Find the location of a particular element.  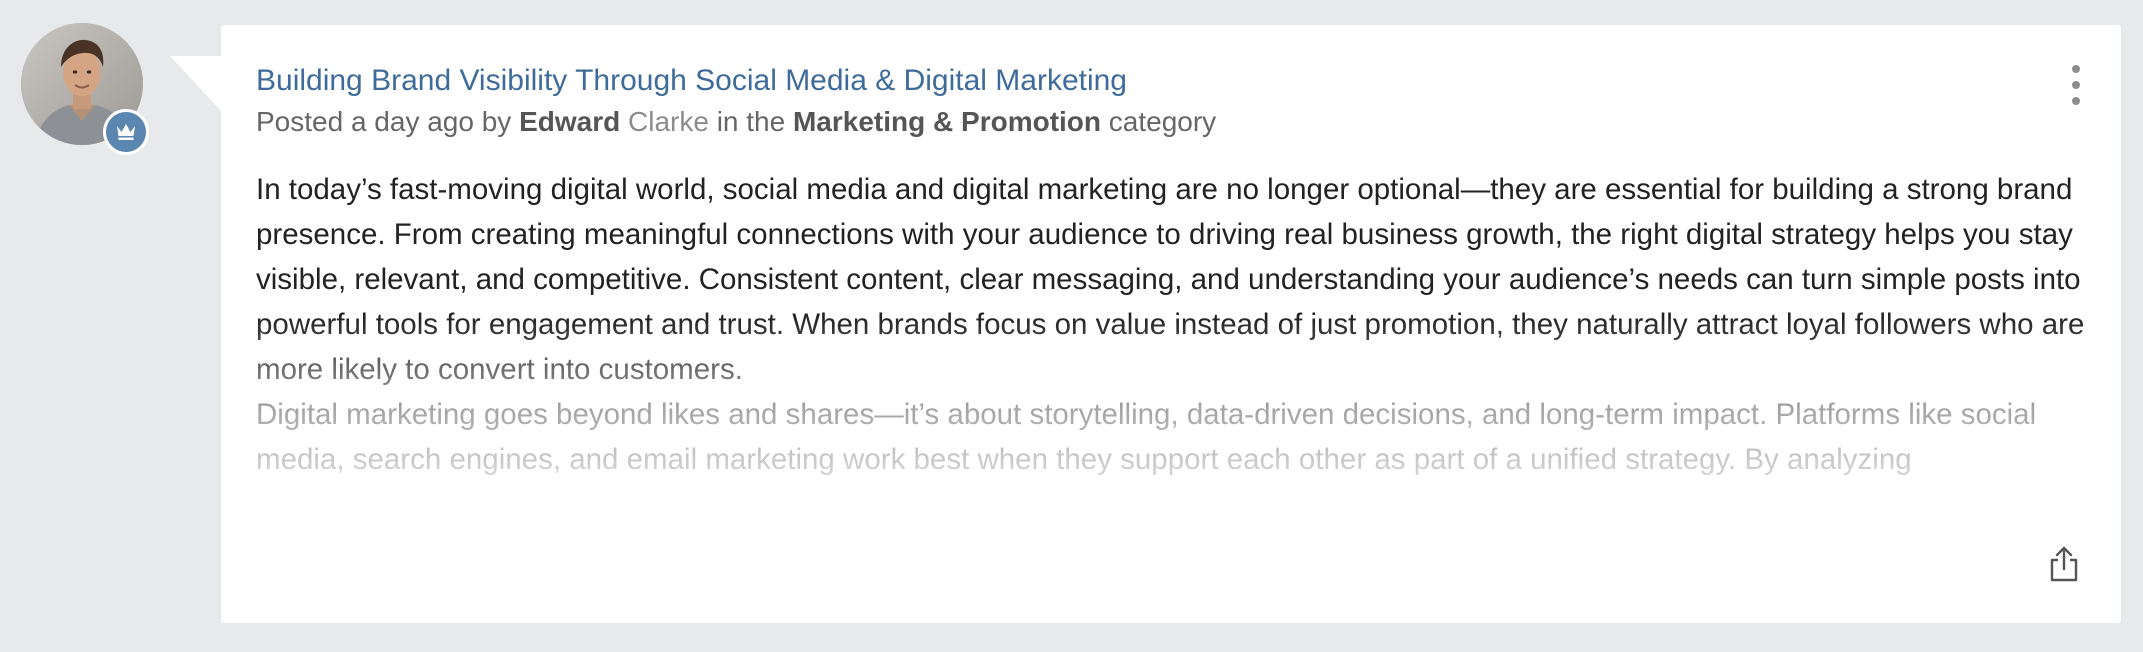

more-options-button is located at coordinates (2076, 85).